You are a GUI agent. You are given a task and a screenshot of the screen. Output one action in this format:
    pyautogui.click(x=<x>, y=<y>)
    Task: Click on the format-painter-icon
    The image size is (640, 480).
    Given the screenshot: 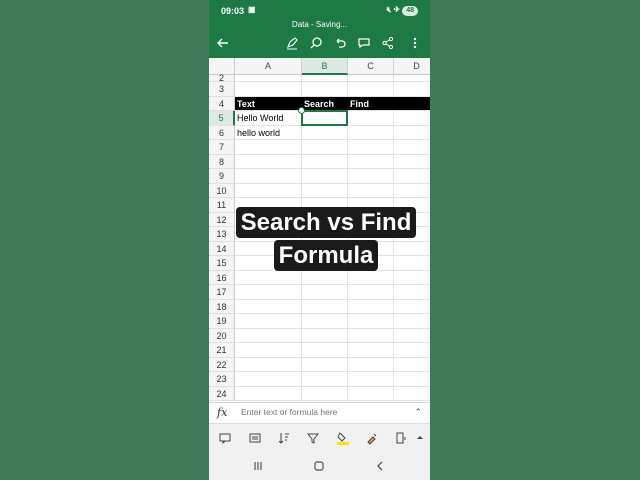 What is the action you would take?
    pyautogui.click(x=372, y=438)
    